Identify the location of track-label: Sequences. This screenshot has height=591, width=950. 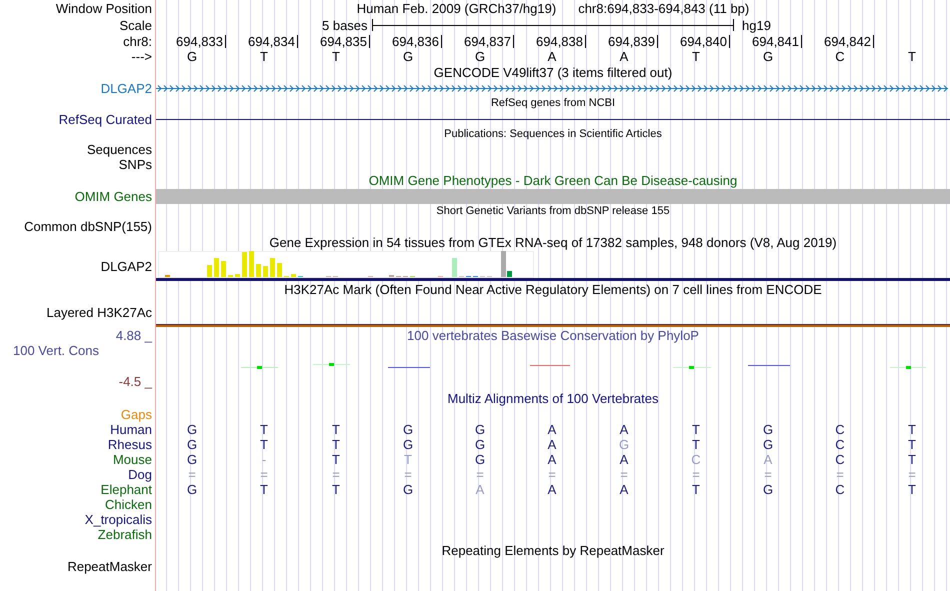
(119, 149).